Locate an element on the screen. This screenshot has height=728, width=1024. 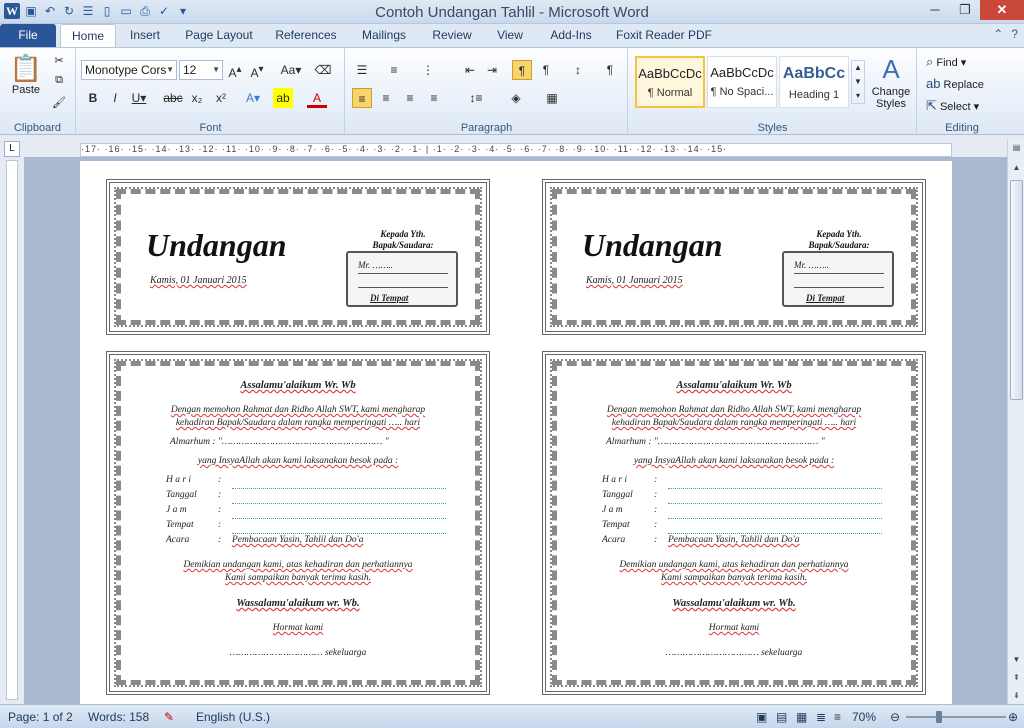
next-page-icon: ⇟ is located at coordinates (1016, 696).